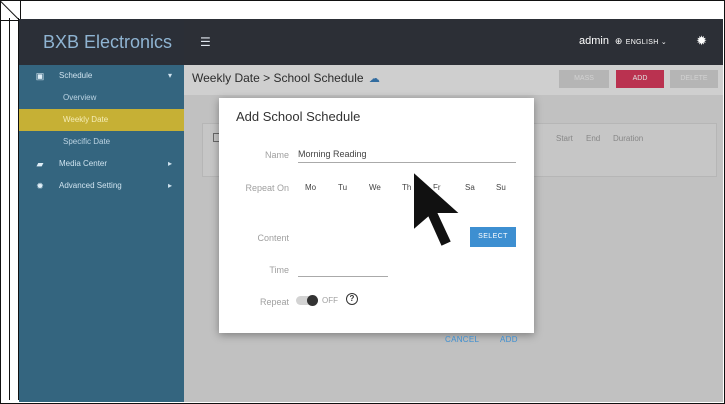 Image resolution: width=725 pixels, height=404 pixels. I want to click on mouse-pointer-icon, so click(438, 209).